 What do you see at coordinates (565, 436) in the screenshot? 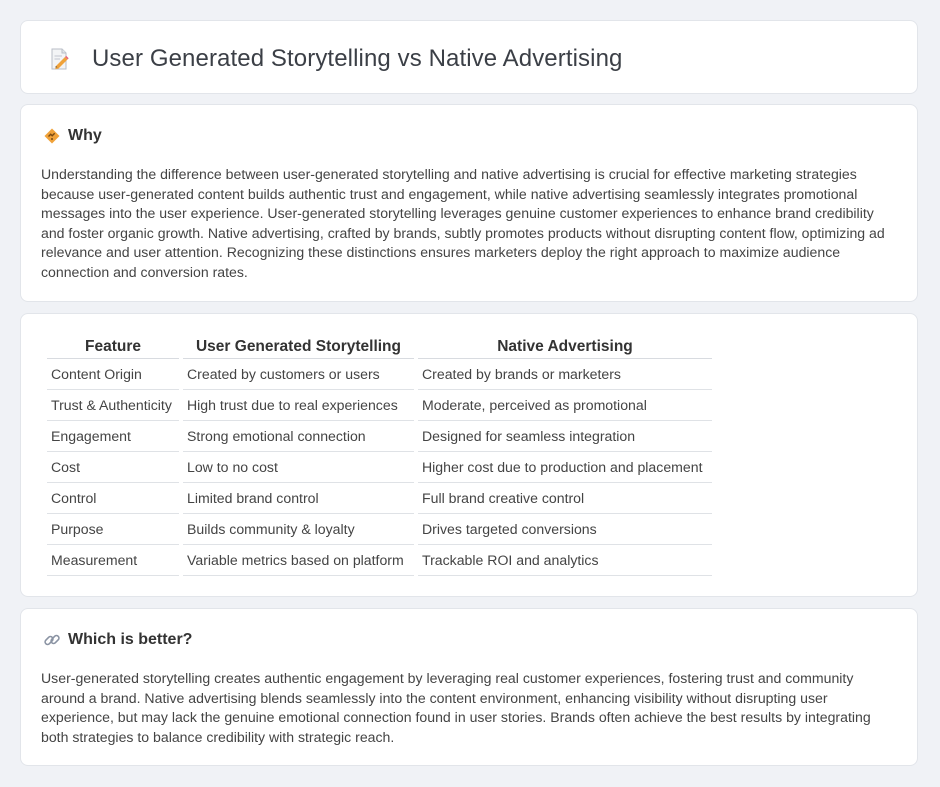
I see `native-cell: Designed for seamless integration` at bounding box center [565, 436].